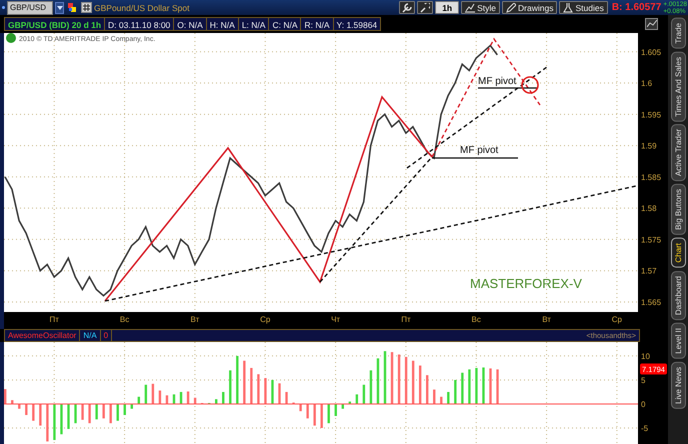  I want to click on sidebar-tab: Active Trader, so click(678, 153).